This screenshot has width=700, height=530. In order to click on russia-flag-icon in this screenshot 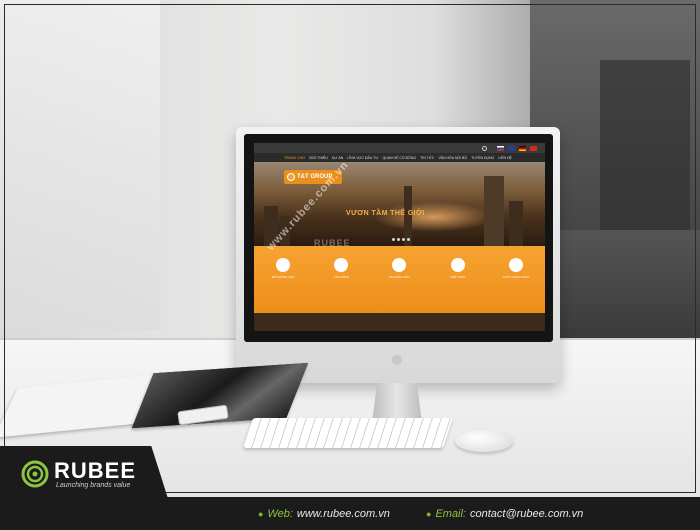, I will do `click(500, 148)`.